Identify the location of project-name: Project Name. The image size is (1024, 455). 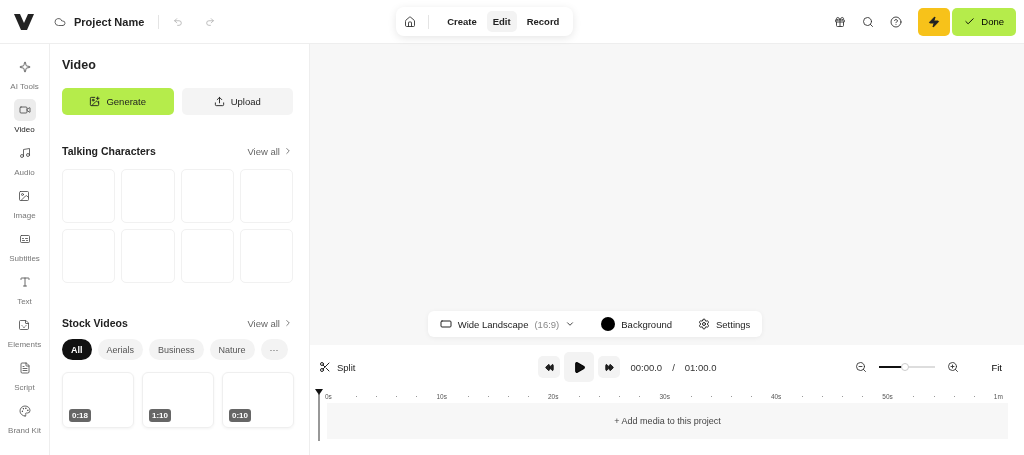
(109, 21).